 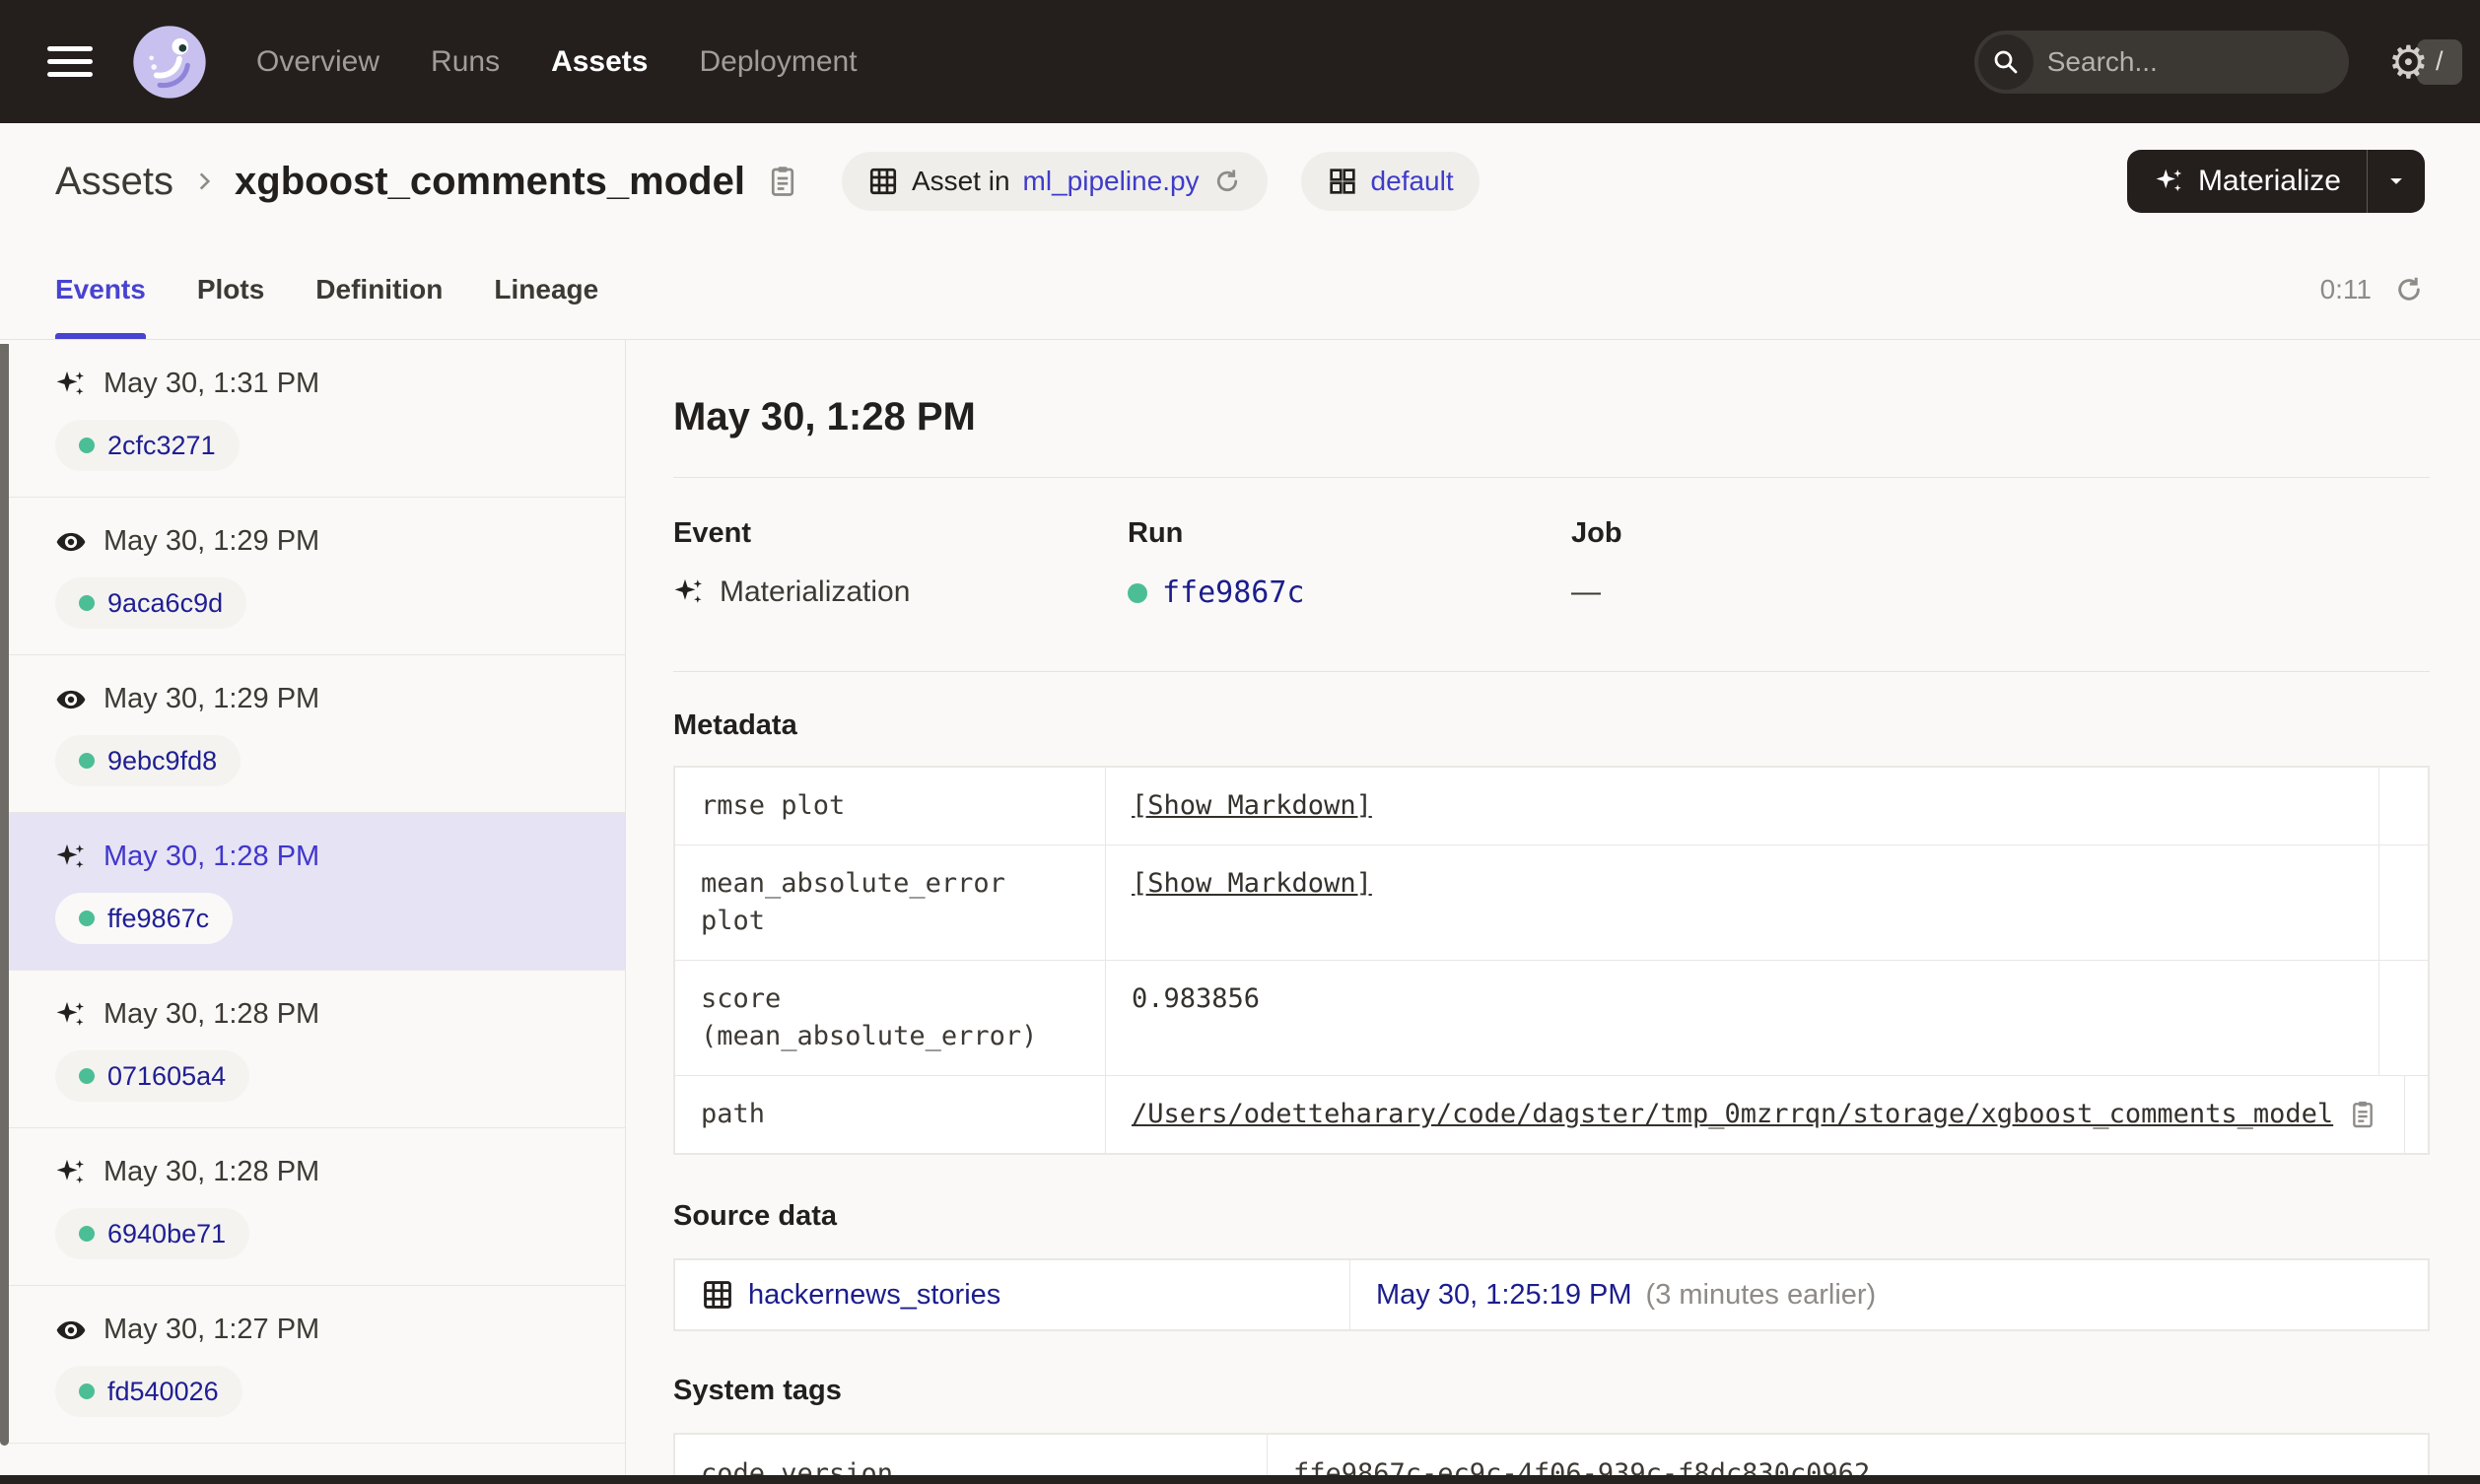 I want to click on run-pill: 2cfc3271, so click(x=147, y=445).